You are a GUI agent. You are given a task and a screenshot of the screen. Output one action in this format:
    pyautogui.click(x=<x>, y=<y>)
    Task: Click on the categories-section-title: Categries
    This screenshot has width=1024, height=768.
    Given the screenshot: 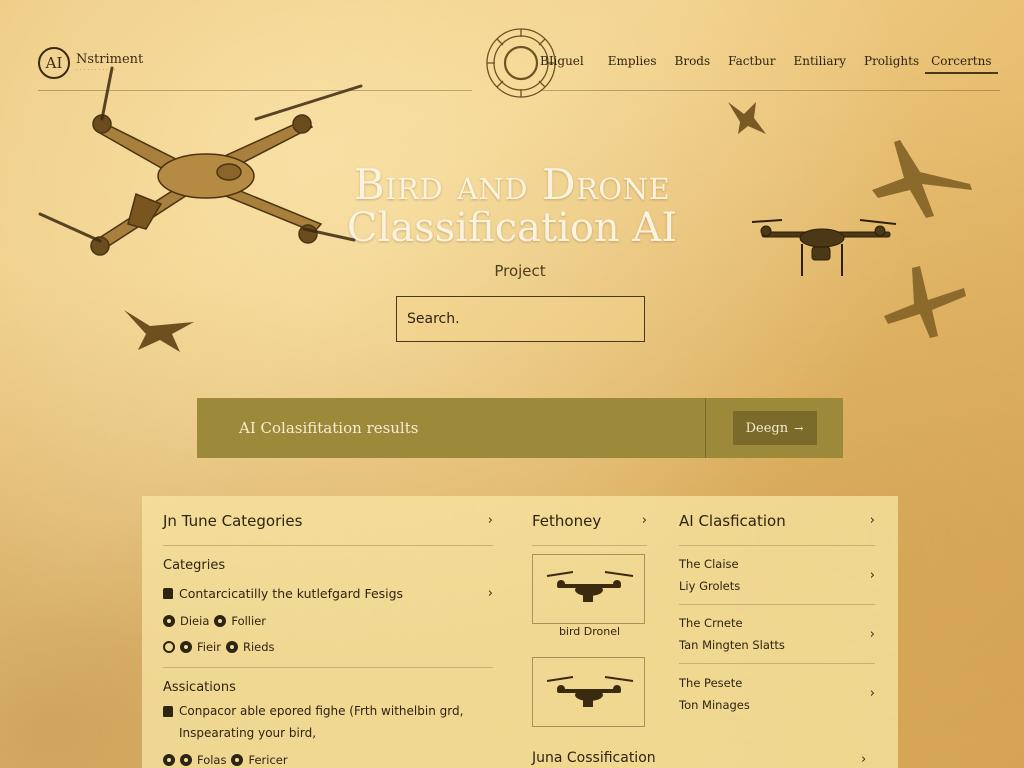 What is the action you would take?
    pyautogui.click(x=194, y=565)
    